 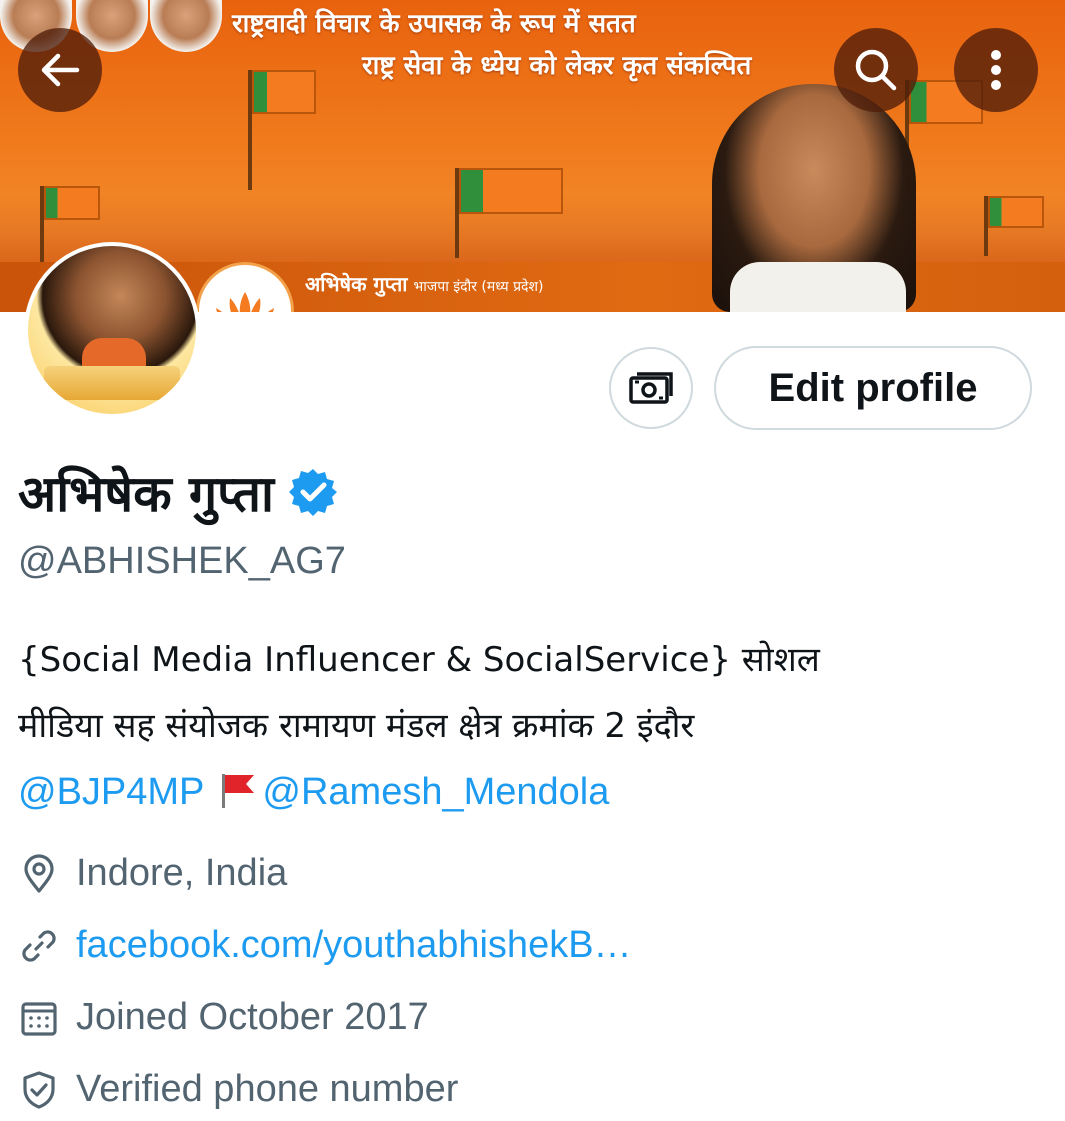 I want to click on search-icon, so click(x=876, y=70).